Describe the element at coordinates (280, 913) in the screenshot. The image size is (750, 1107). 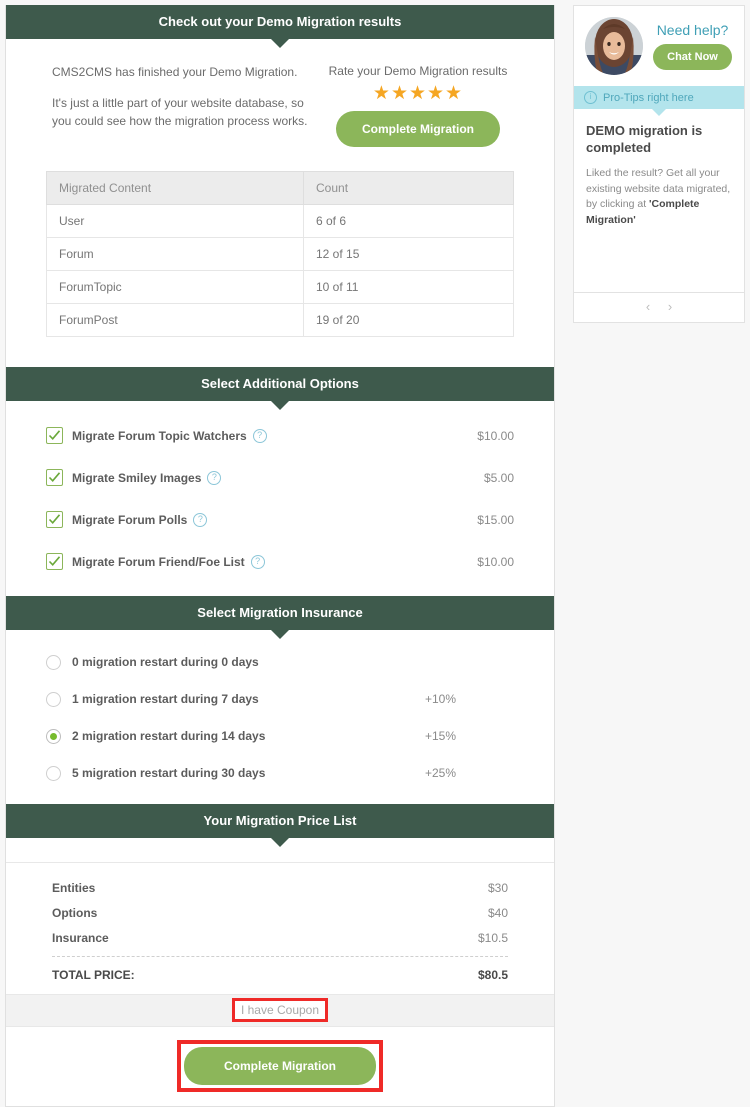
I see `price-row: Options $40` at that location.